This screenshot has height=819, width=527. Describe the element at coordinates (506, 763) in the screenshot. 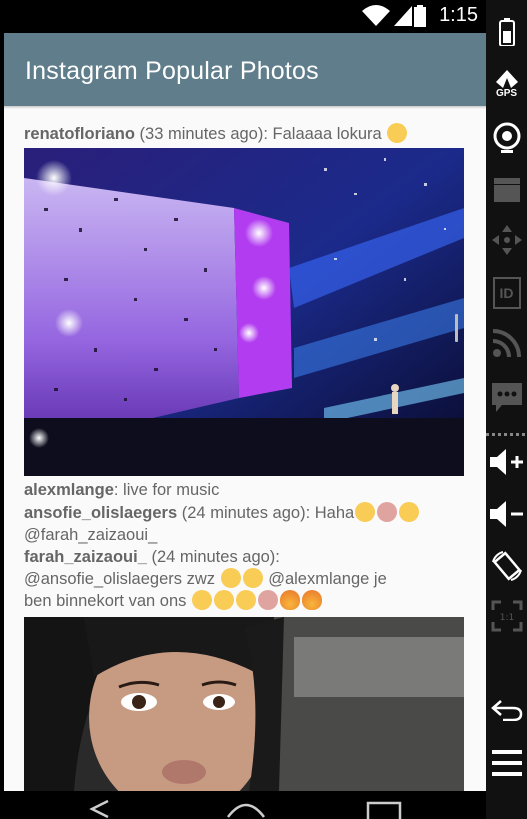

I see `menu-tool-icon` at that location.